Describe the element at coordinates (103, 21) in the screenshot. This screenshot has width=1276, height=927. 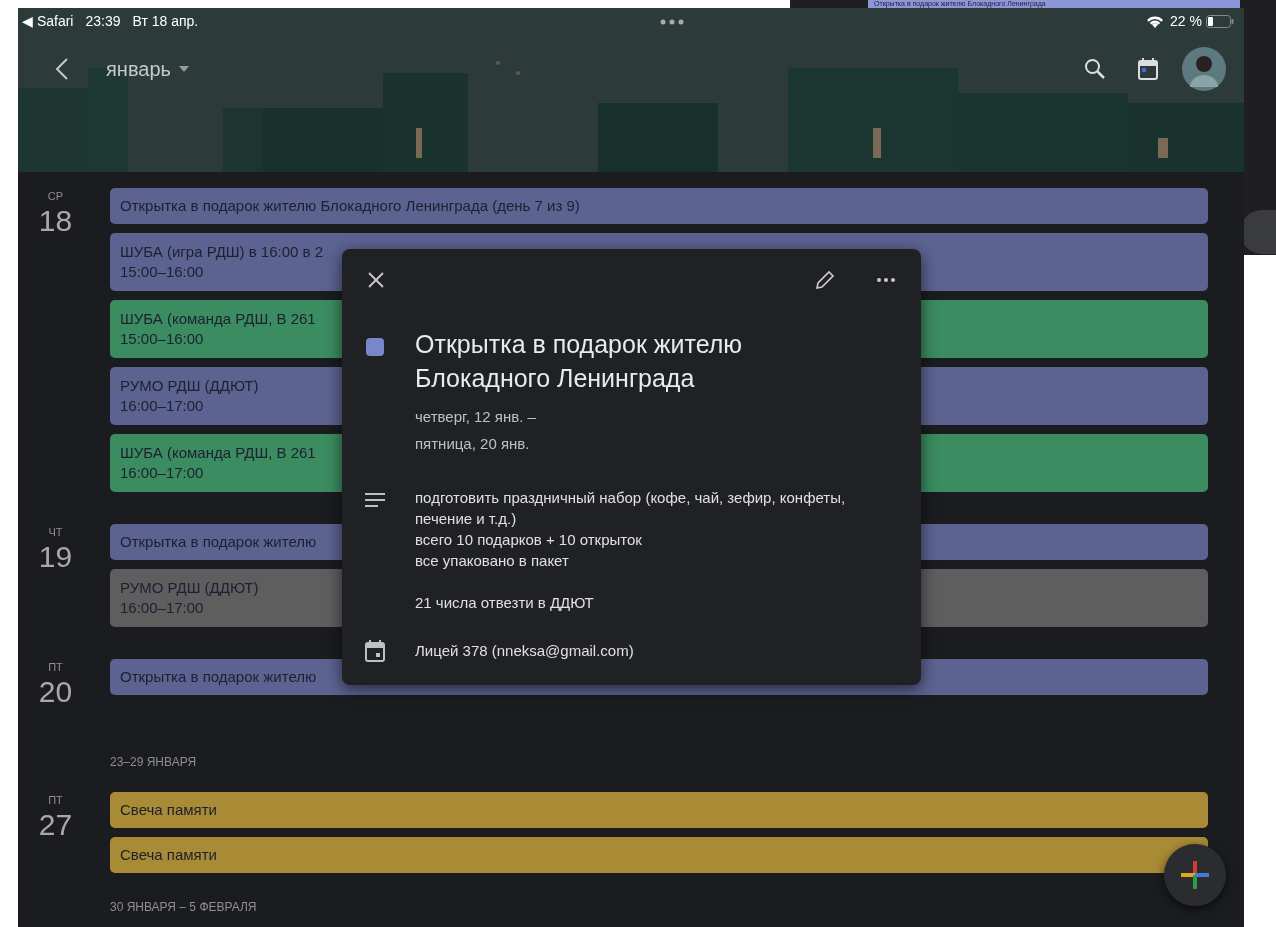
I see `status-time: 23:39` at that location.